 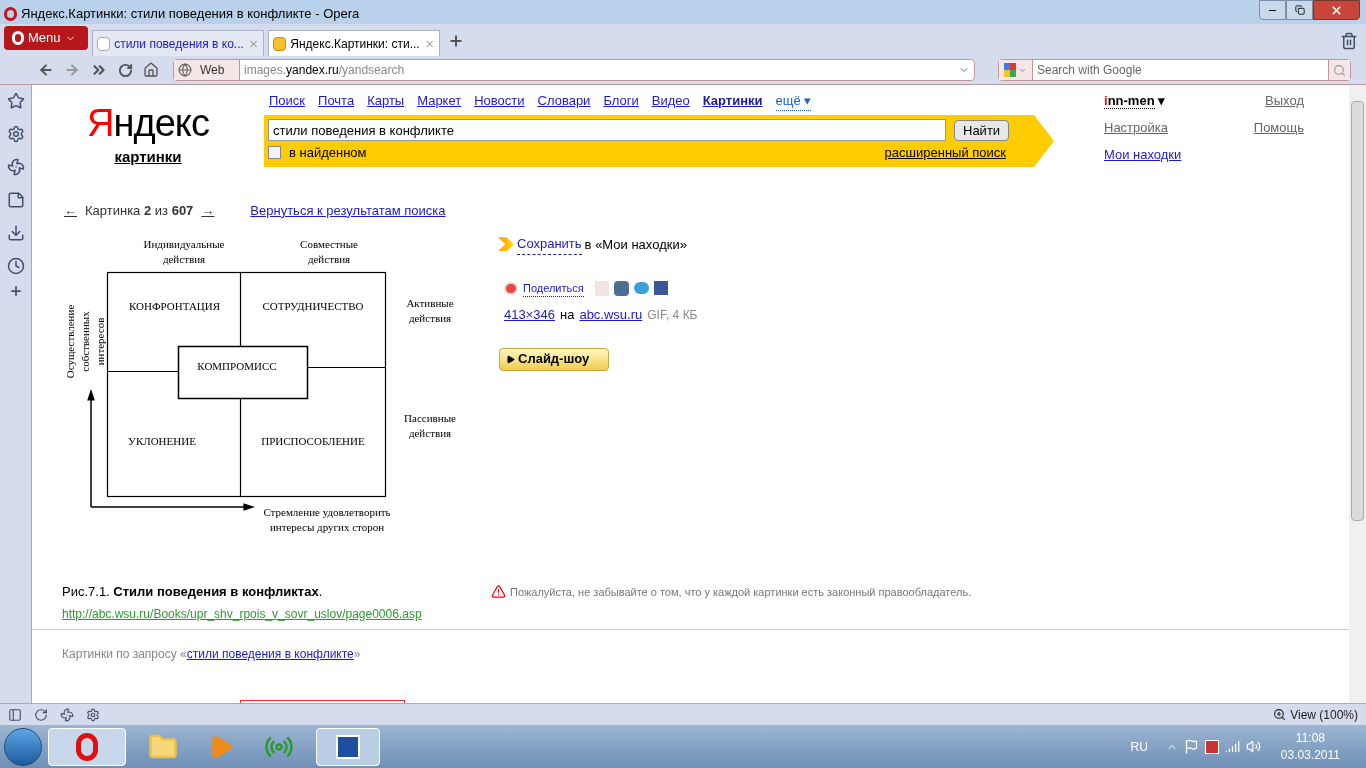 I want to click on related-query-text: Картинки по запросу «стили поведения в конфликте», so click(x=211, y=653).